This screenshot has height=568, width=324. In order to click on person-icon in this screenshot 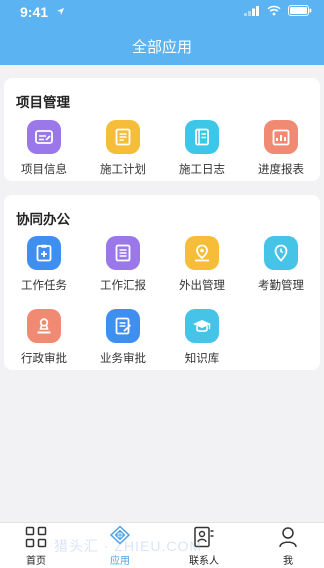, I will do `click(288, 537)`.